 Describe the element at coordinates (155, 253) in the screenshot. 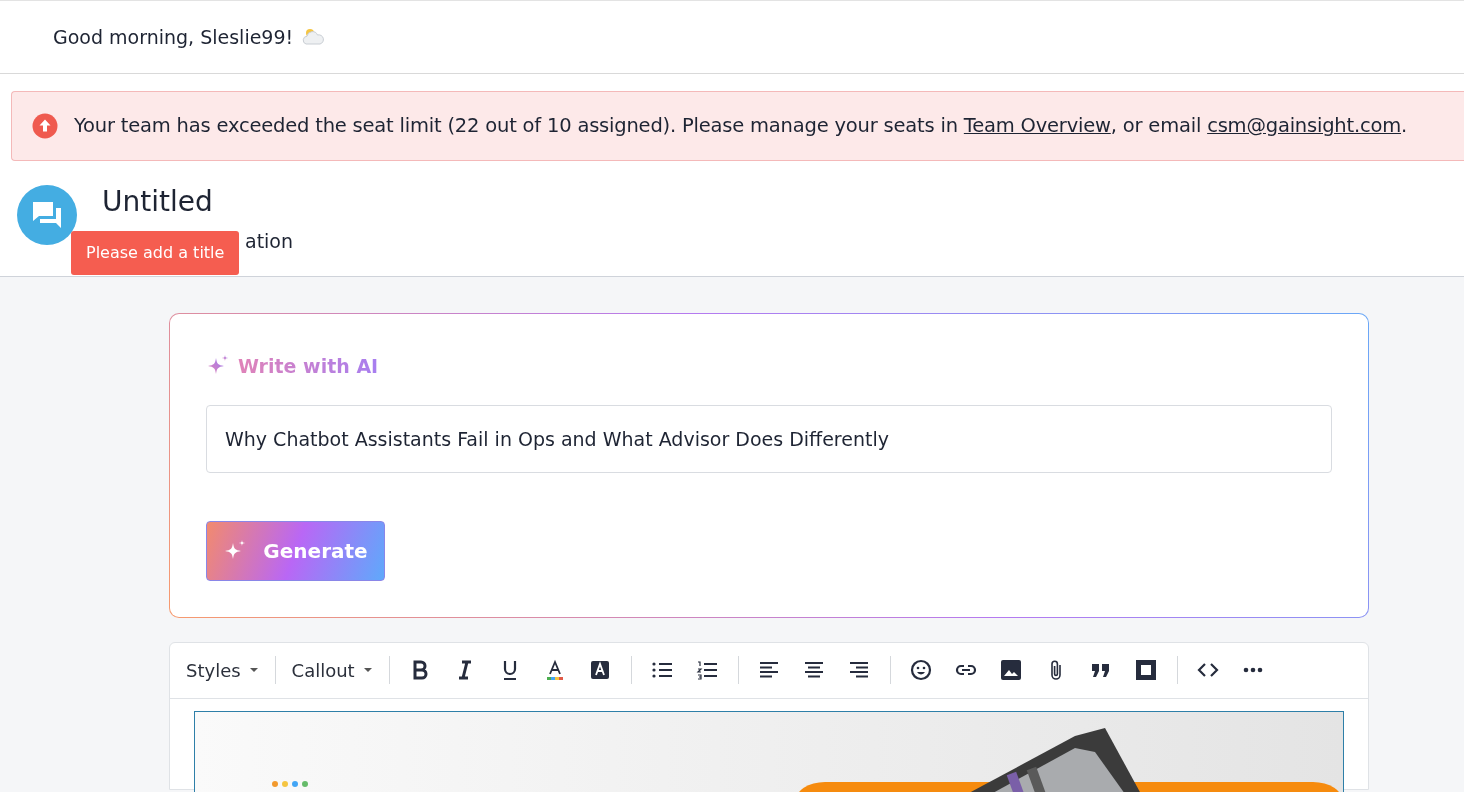

I see `validation-tooltip: Please add a title` at that location.